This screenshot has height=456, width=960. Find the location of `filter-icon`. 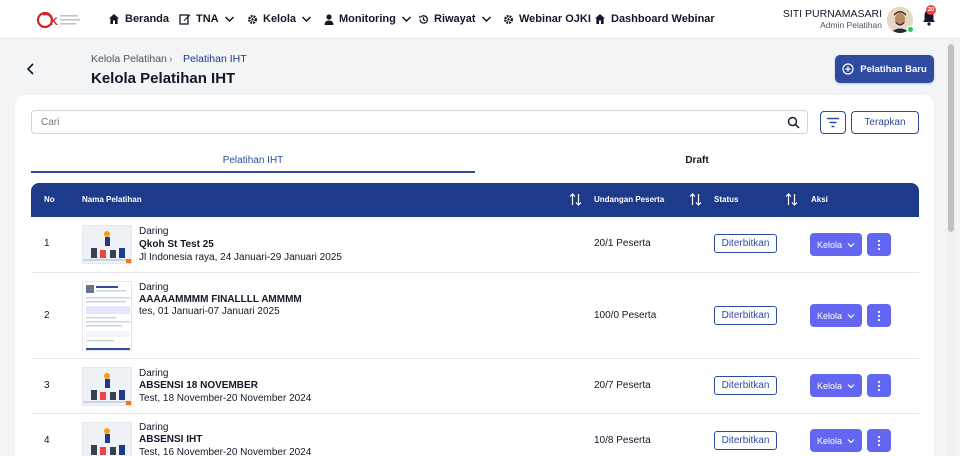

filter-icon is located at coordinates (833, 122).